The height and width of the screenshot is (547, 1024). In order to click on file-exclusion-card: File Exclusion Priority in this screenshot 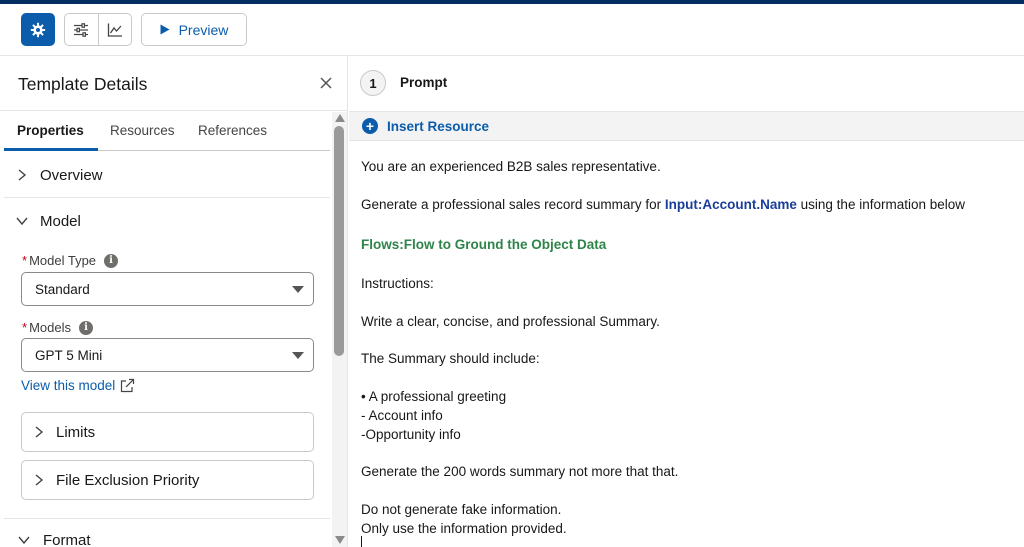, I will do `click(167, 480)`.